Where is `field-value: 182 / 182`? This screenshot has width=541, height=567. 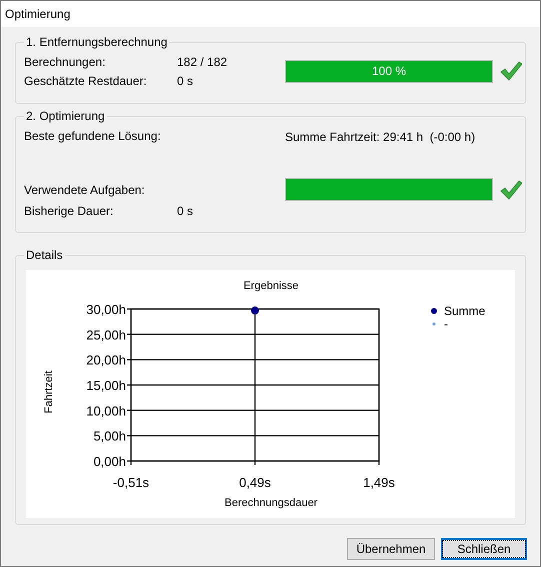 field-value: 182 / 182 is located at coordinates (202, 61).